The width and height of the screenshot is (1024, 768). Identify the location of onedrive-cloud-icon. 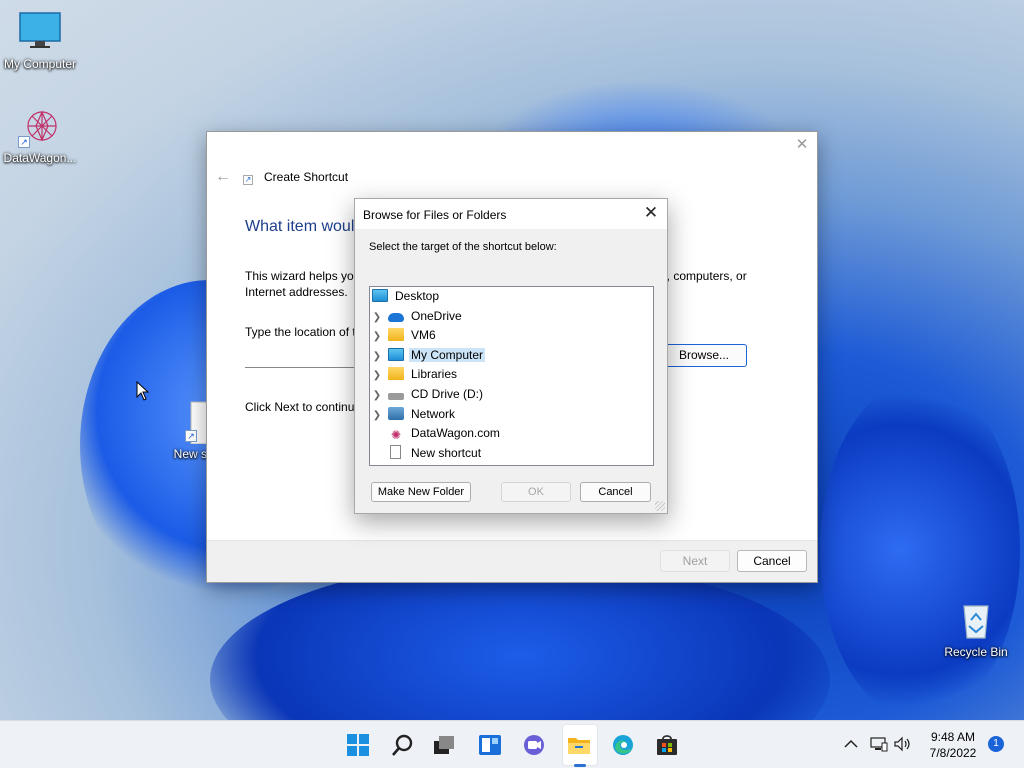
(396, 317).